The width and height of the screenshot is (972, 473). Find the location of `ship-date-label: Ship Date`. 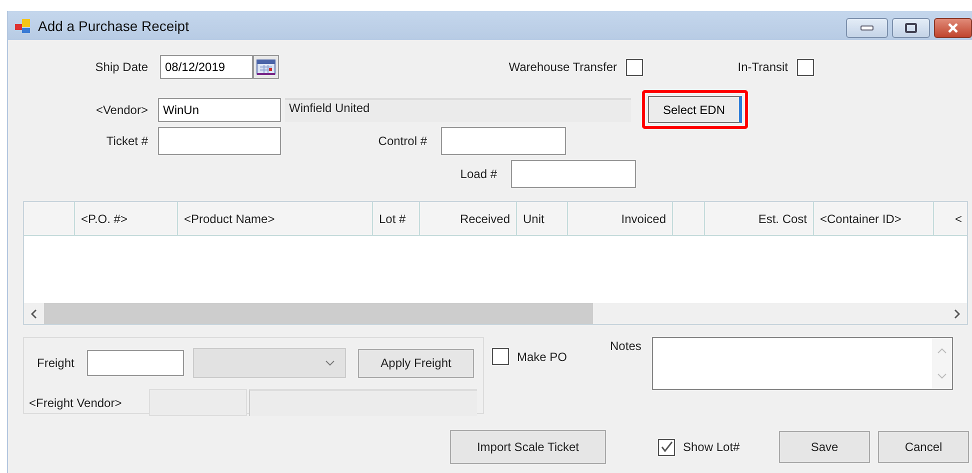

ship-date-label: Ship Date is located at coordinates (121, 67).